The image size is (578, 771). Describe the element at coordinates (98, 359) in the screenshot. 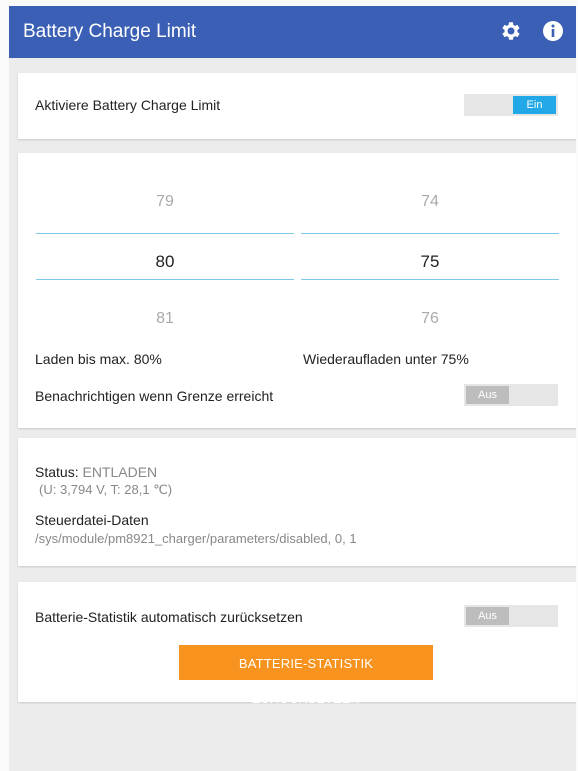

I see `max-charge-label: Laden bis max. 80%` at that location.